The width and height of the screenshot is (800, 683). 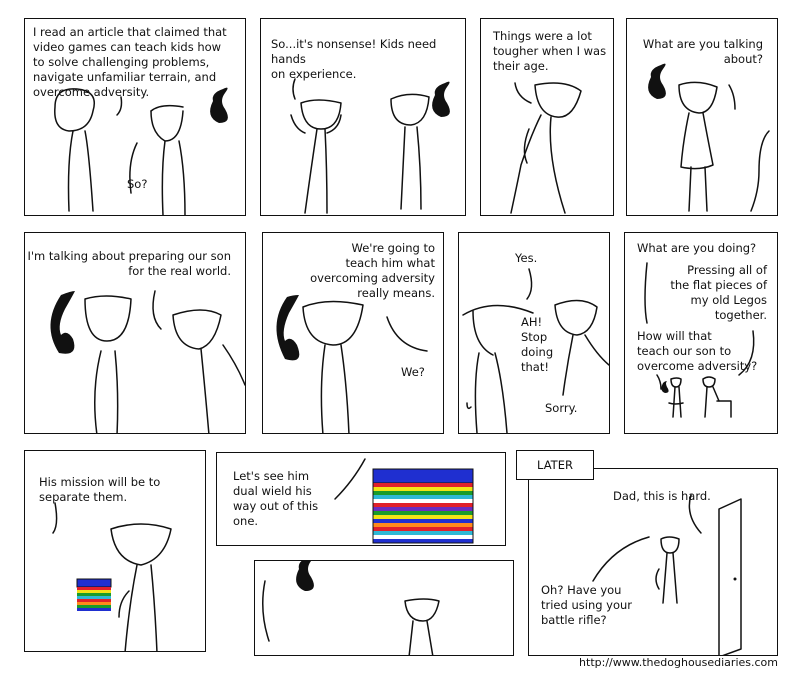 I want to click on panel-4-dialogue: What are you talking about?, so click(x=702, y=51).